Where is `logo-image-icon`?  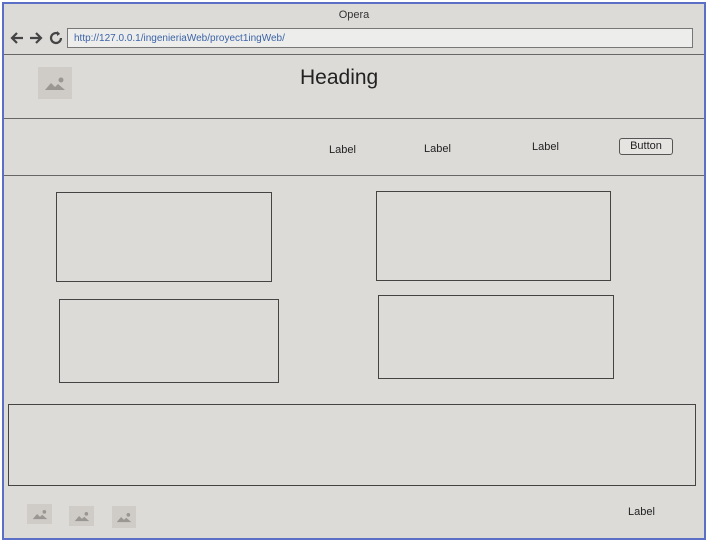
logo-image-icon is located at coordinates (55, 83).